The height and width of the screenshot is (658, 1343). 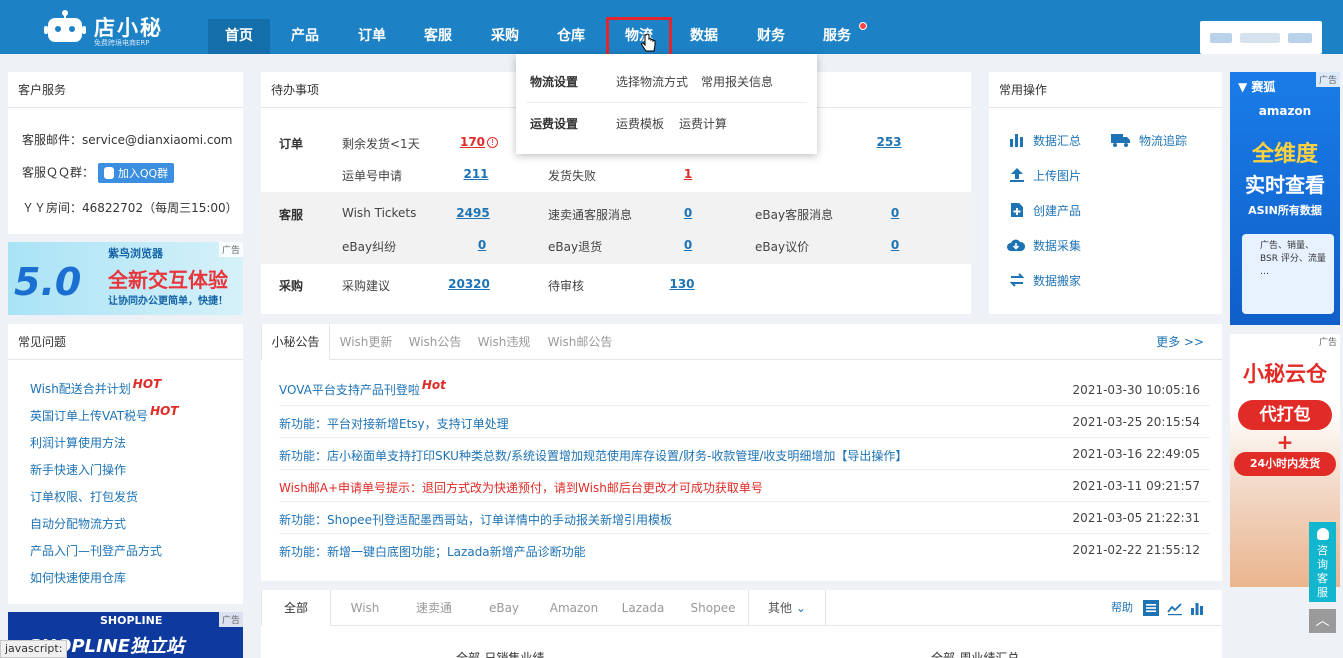 I want to click on notice-item: 新功能：新增一键白底图功能；Lazada新增产品诊断功能, so click(x=432, y=551).